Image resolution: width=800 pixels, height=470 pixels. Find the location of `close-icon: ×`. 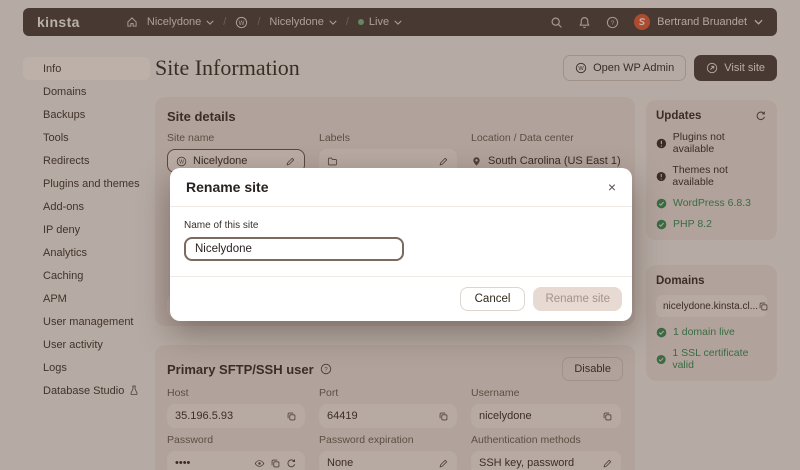

close-icon: × is located at coordinates (612, 187).